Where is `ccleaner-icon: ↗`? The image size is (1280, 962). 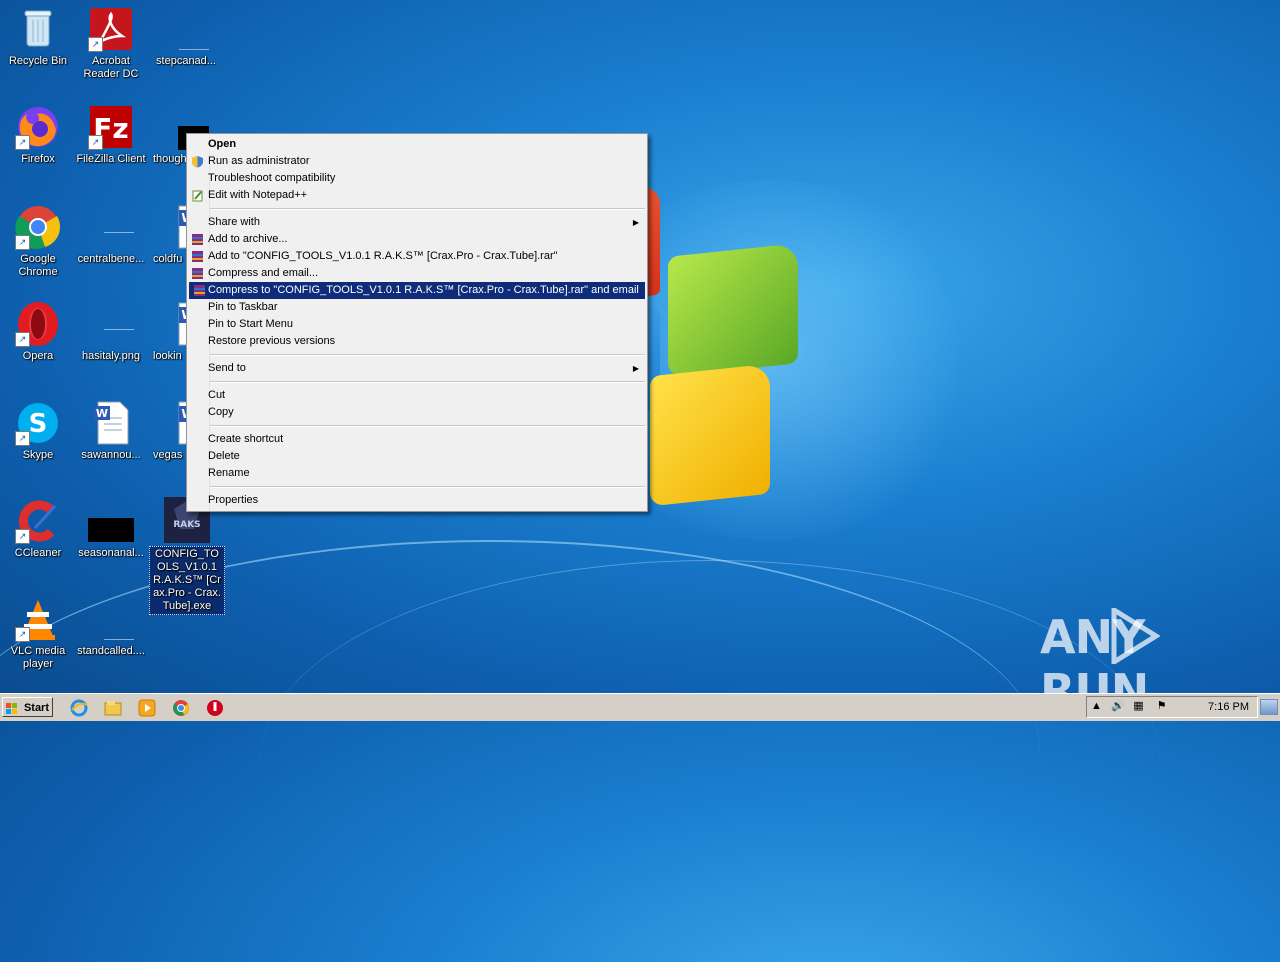 ccleaner-icon: ↗ is located at coordinates (38, 521).